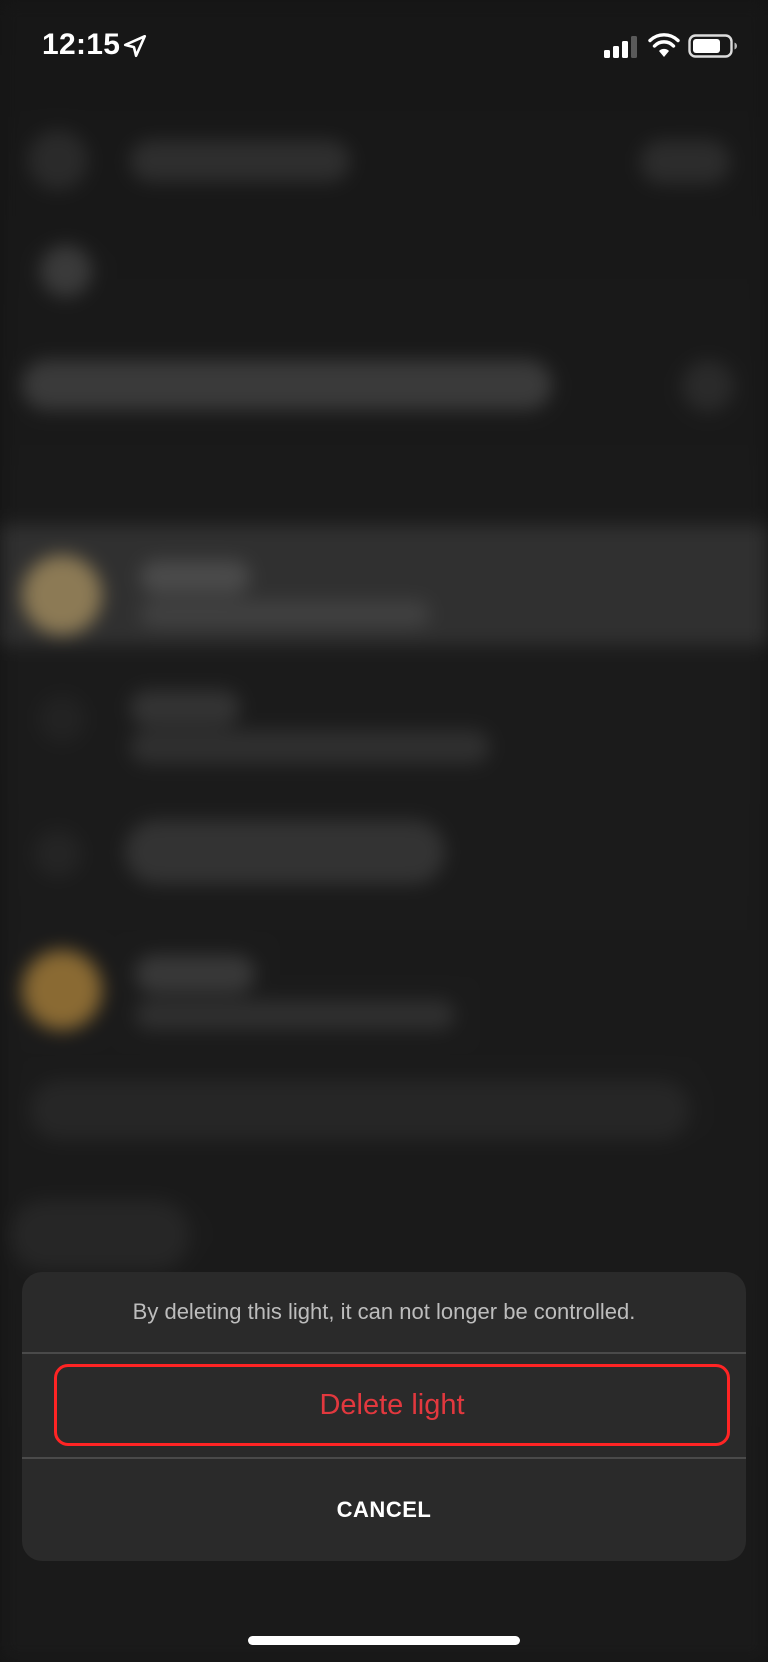 Image resolution: width=768 pixels, height=1662 pixels. What do you see at coordinates (664, 45) in the screenshot?
I see `wifi-icon` at bounding box center [664, 45].